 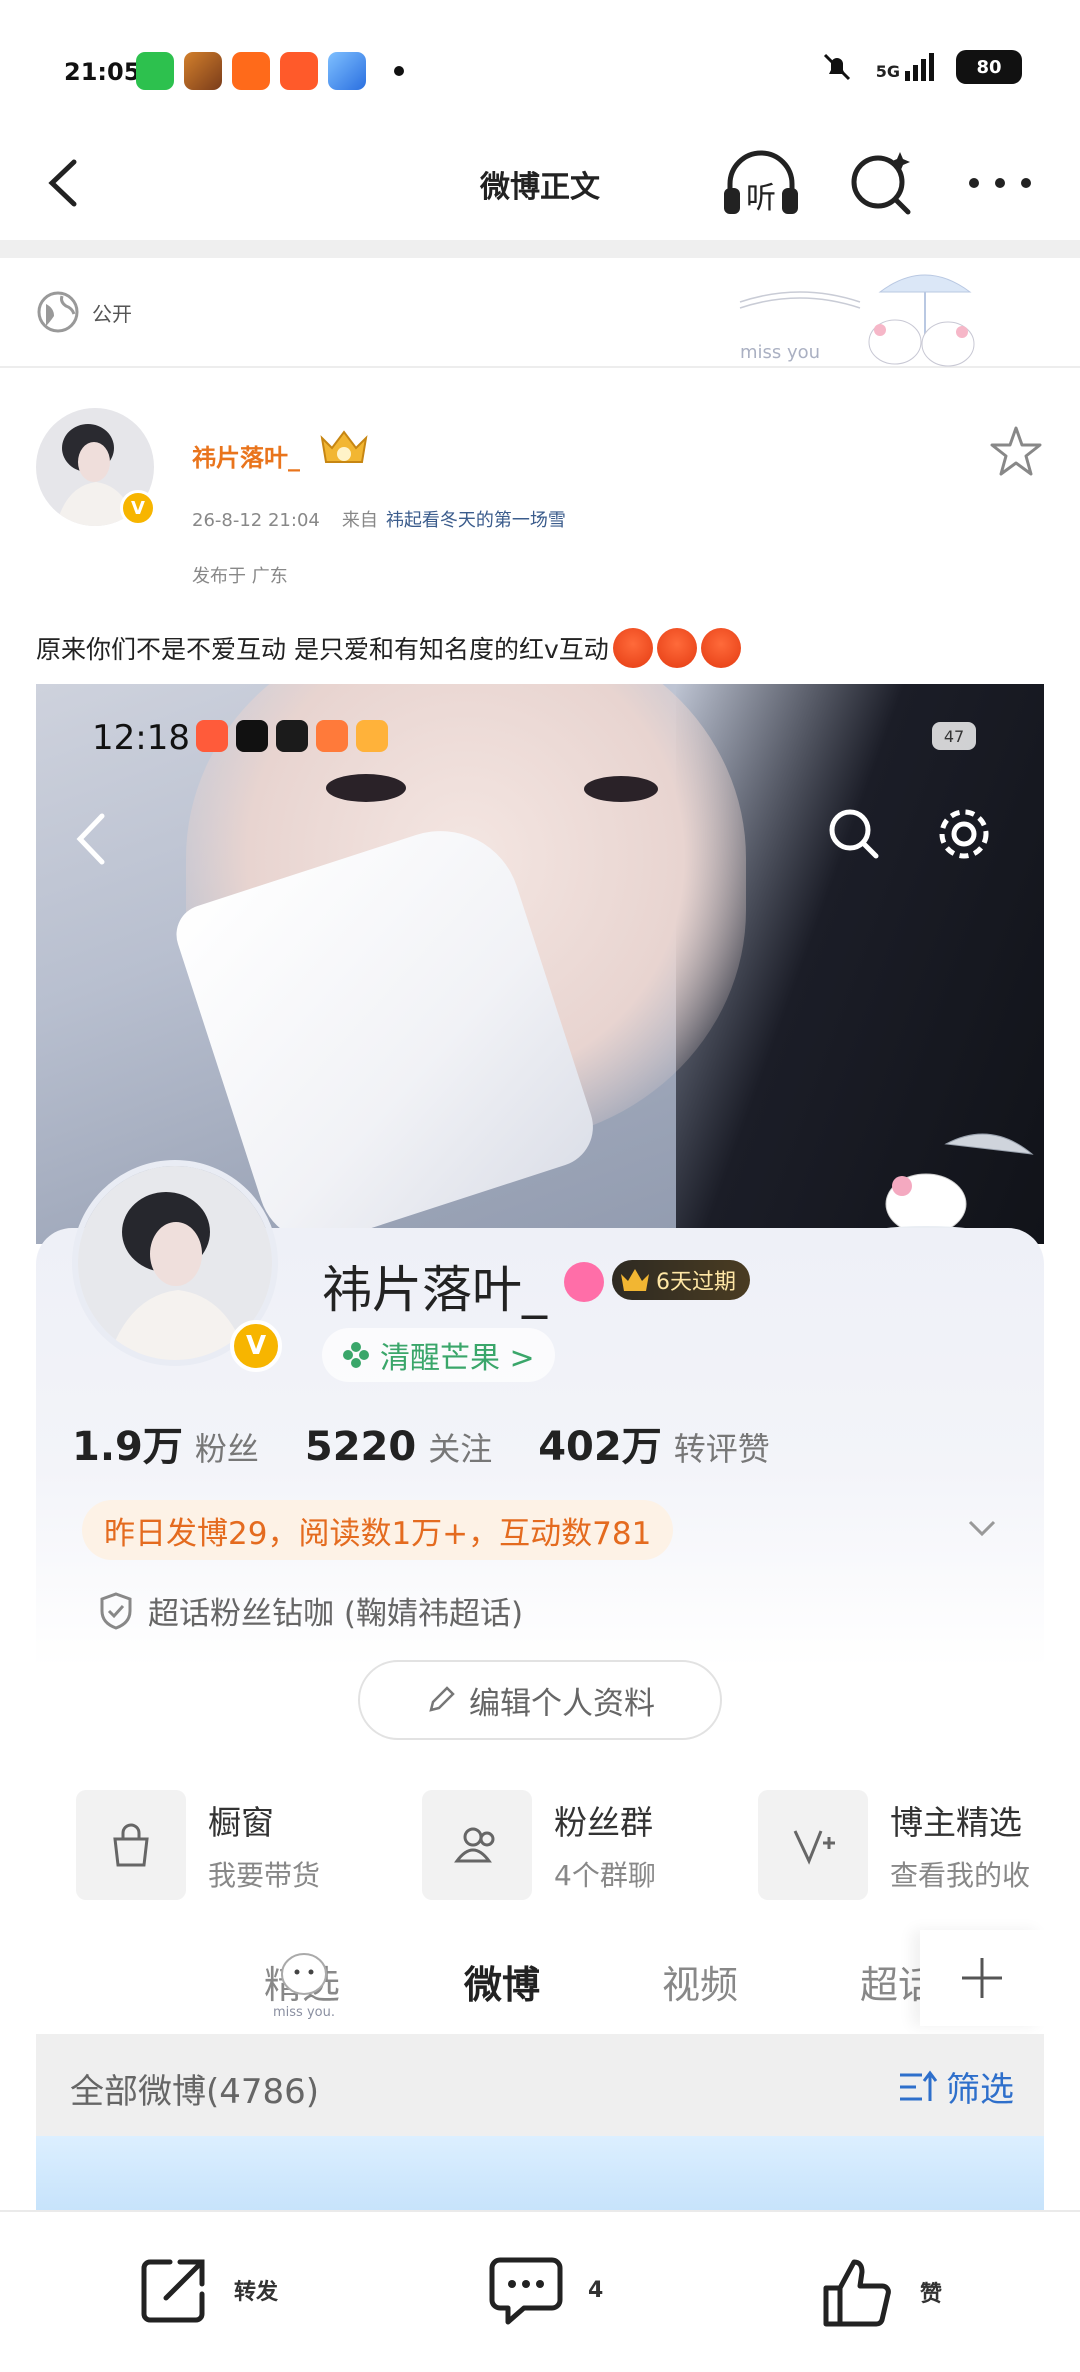 What do you see at coordinates (980, 2090) in the screenshot?
I see `filter-label: 筛选` at bounding box center [980, 2090].